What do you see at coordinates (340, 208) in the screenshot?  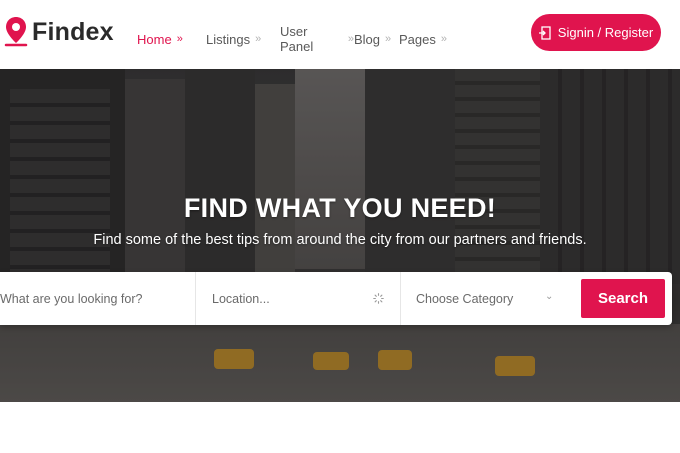 I see `hero-title: FIND WHAT YOU NEED!` at bounding box center [340, 208].